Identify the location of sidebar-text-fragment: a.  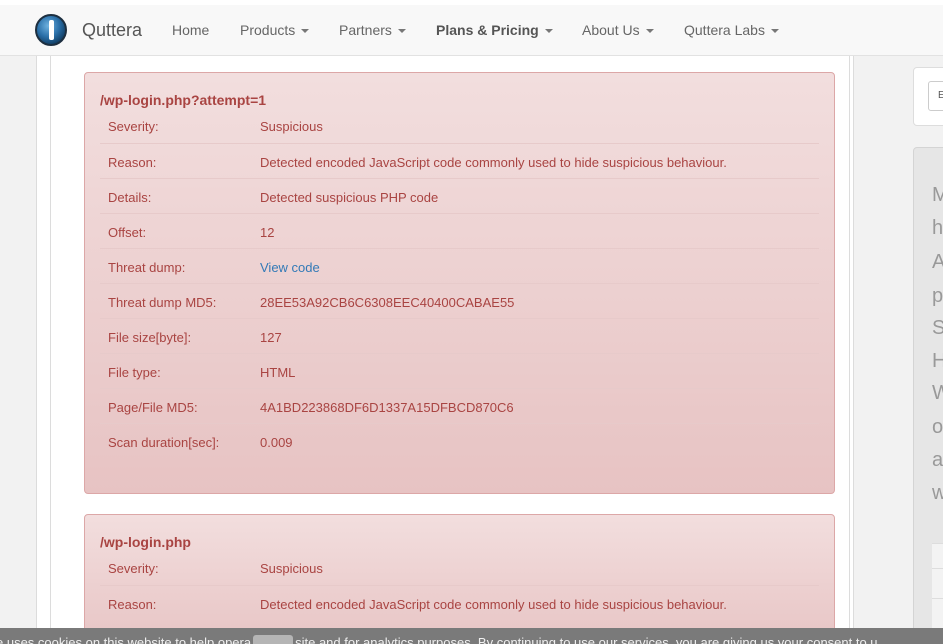
(937, 460).